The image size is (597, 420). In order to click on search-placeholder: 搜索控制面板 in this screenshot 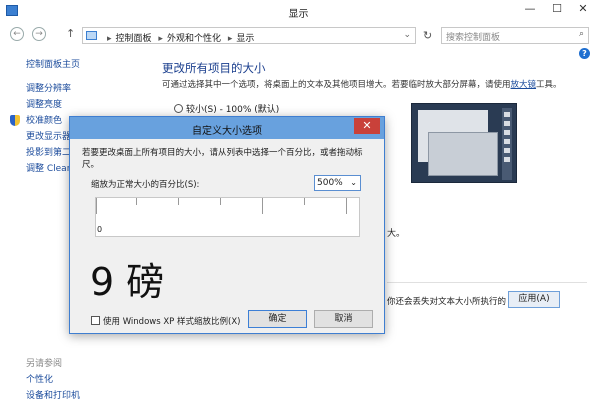, I will do `click(473, 38)`.